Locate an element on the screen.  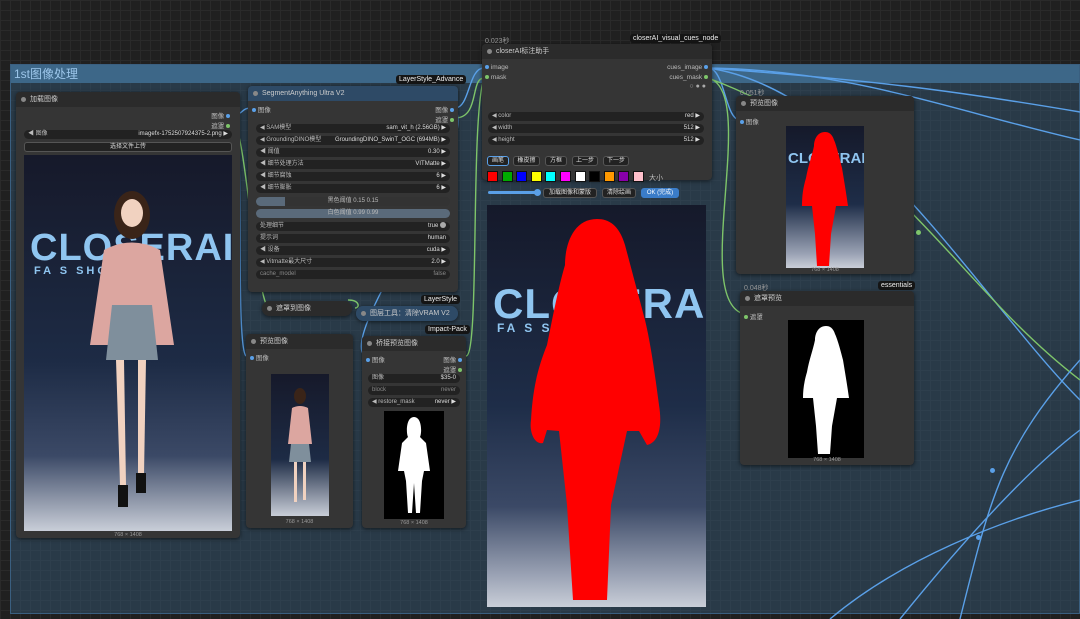
bridge-badge: Impact-Pack is located at coordinates (447, 329).